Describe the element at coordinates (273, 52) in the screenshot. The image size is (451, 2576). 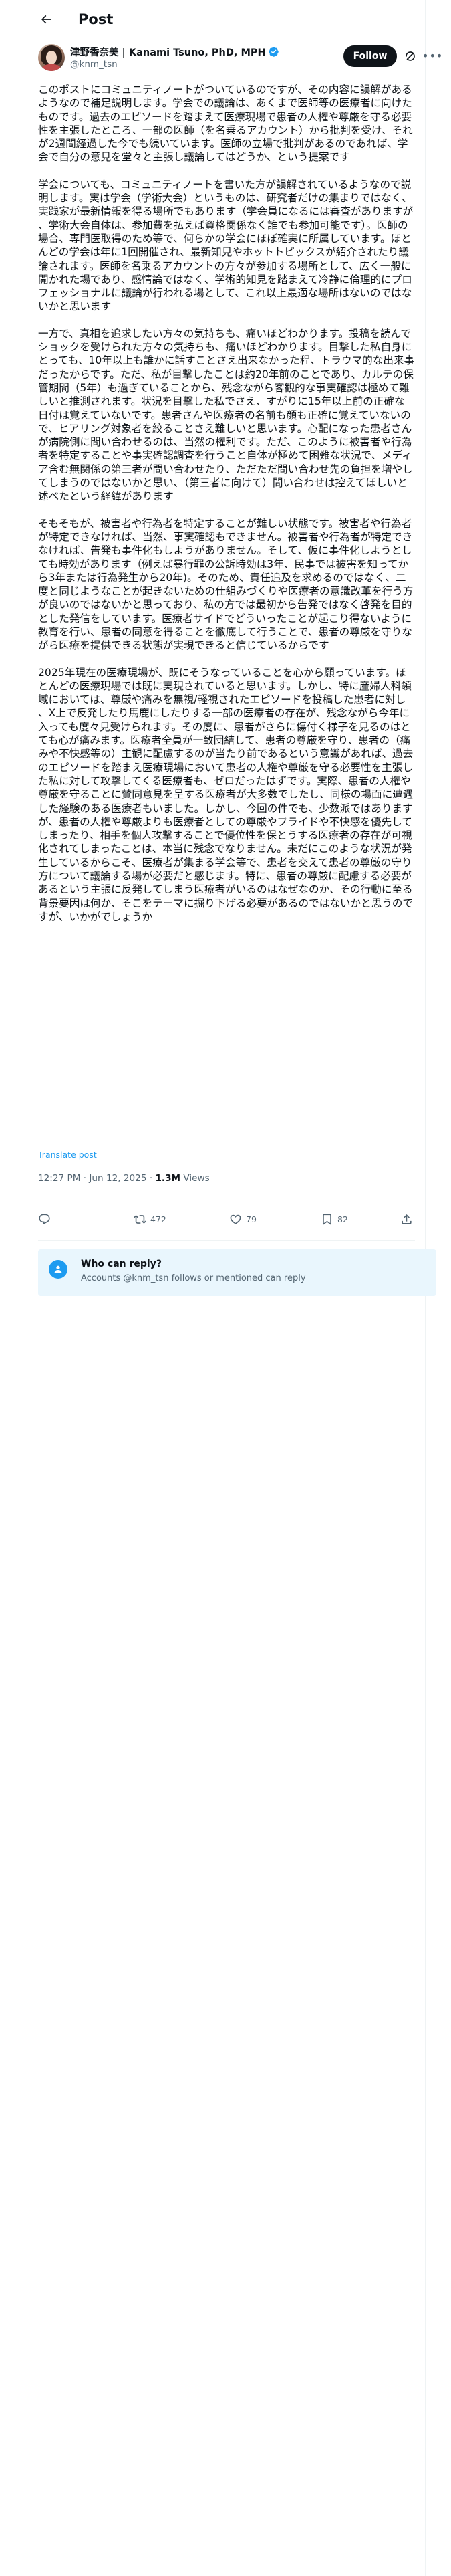
I see `verified-badge-icon` at that location.